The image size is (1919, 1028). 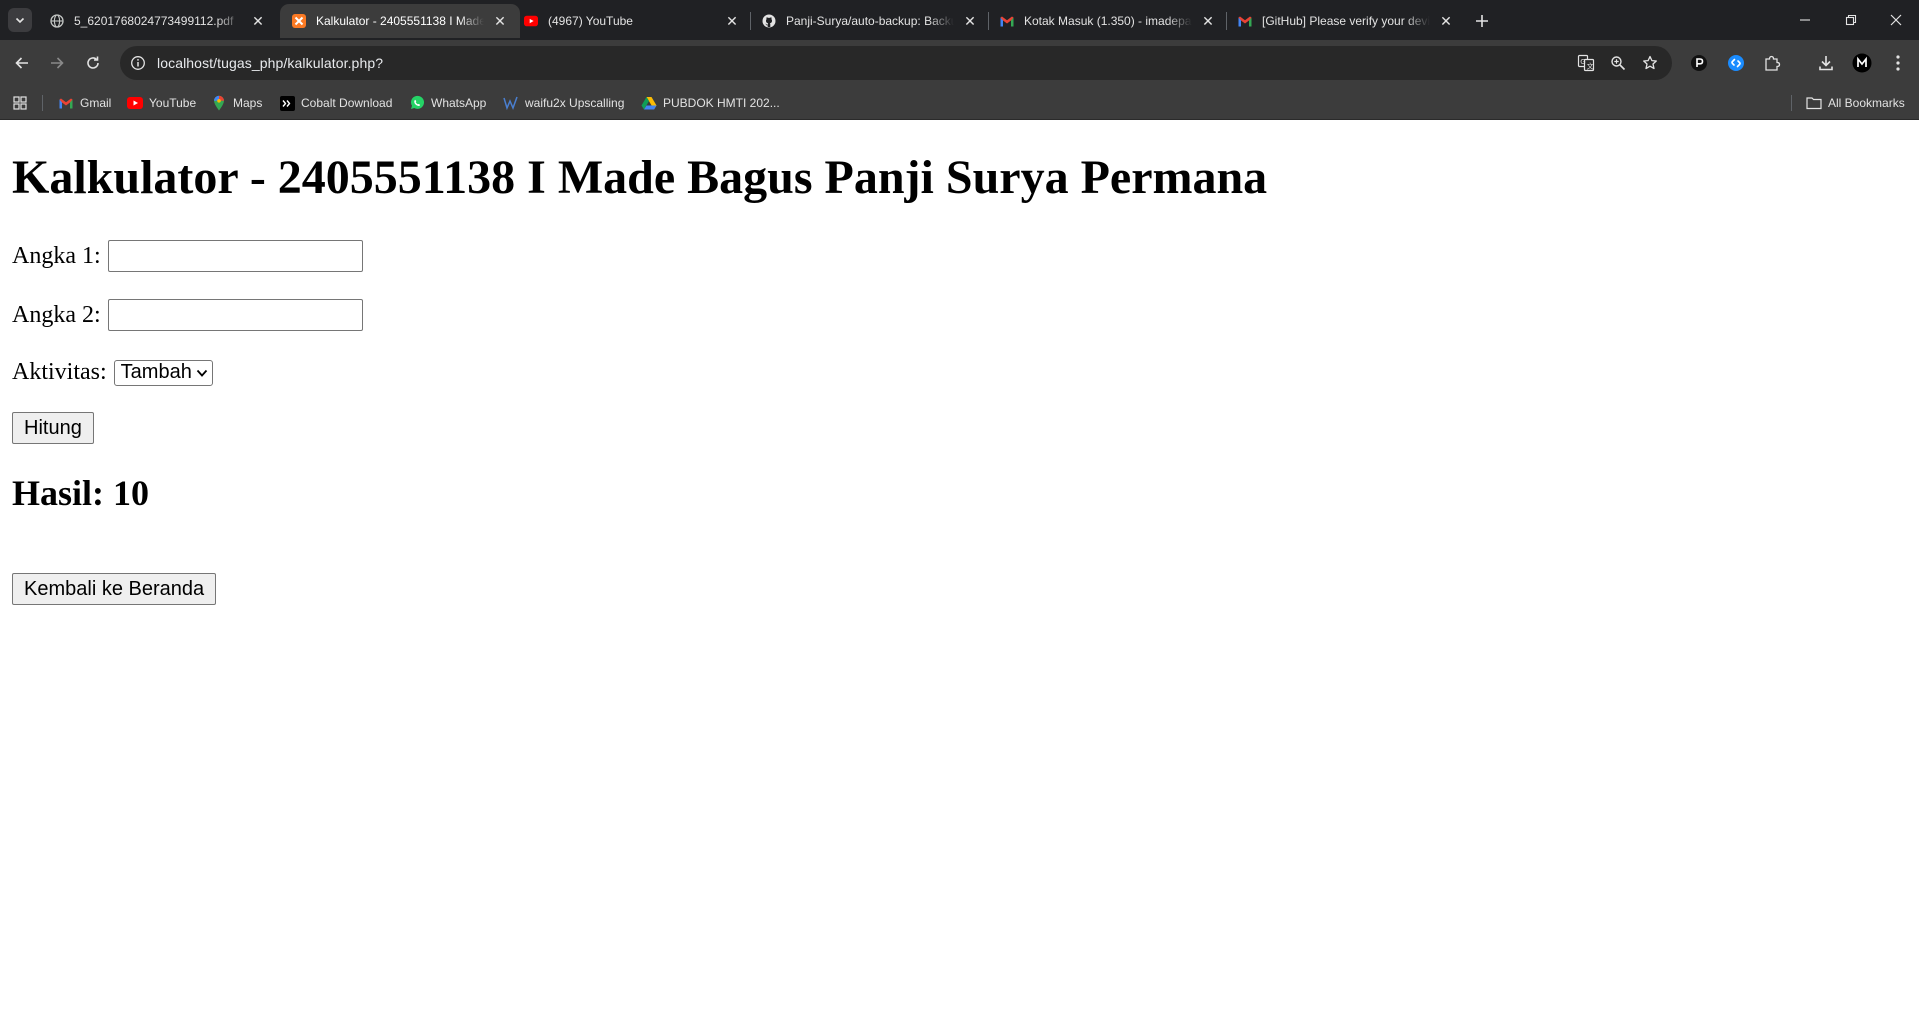 I want to click on bookmark-cobalt: Cobalt Download, so click(x=335, y=103).